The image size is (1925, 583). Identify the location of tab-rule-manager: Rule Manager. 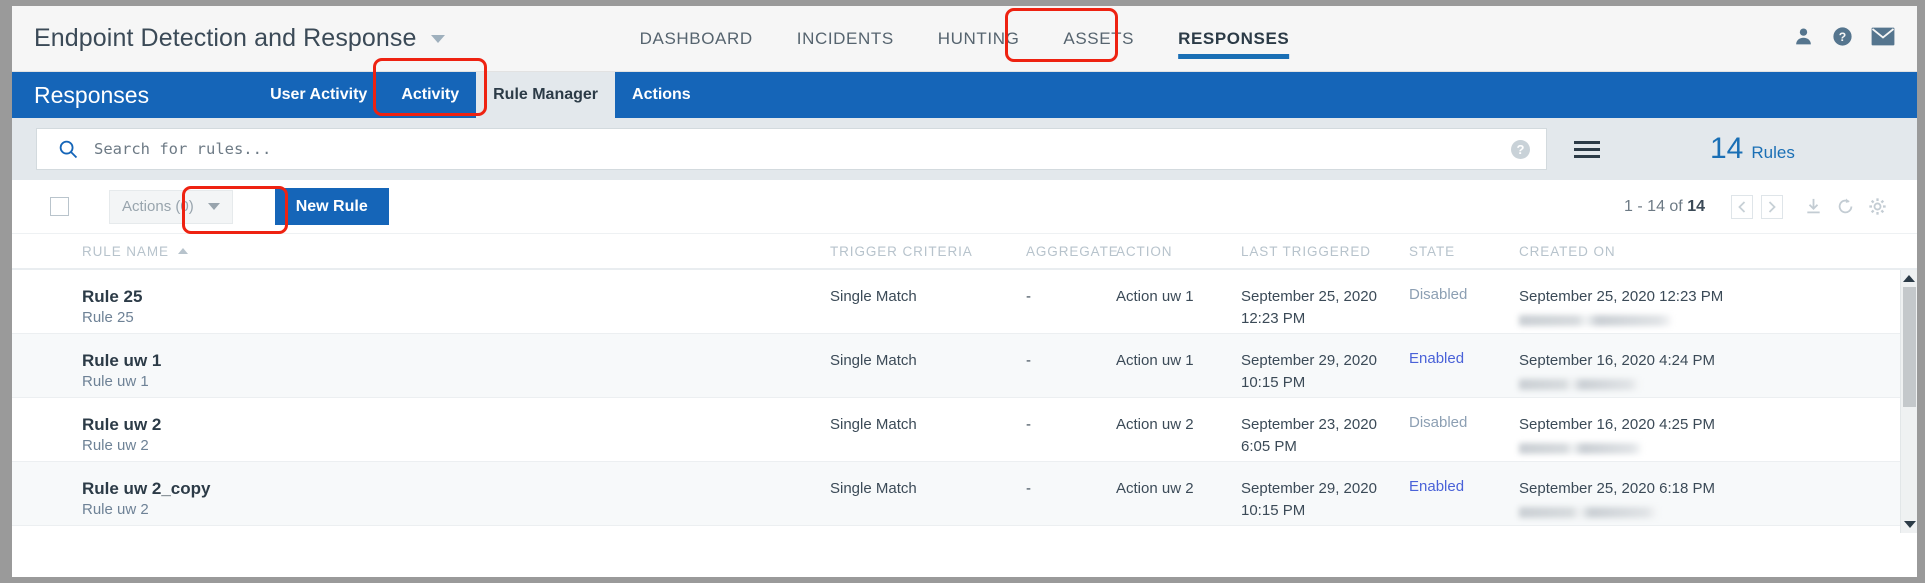
(546, 95).